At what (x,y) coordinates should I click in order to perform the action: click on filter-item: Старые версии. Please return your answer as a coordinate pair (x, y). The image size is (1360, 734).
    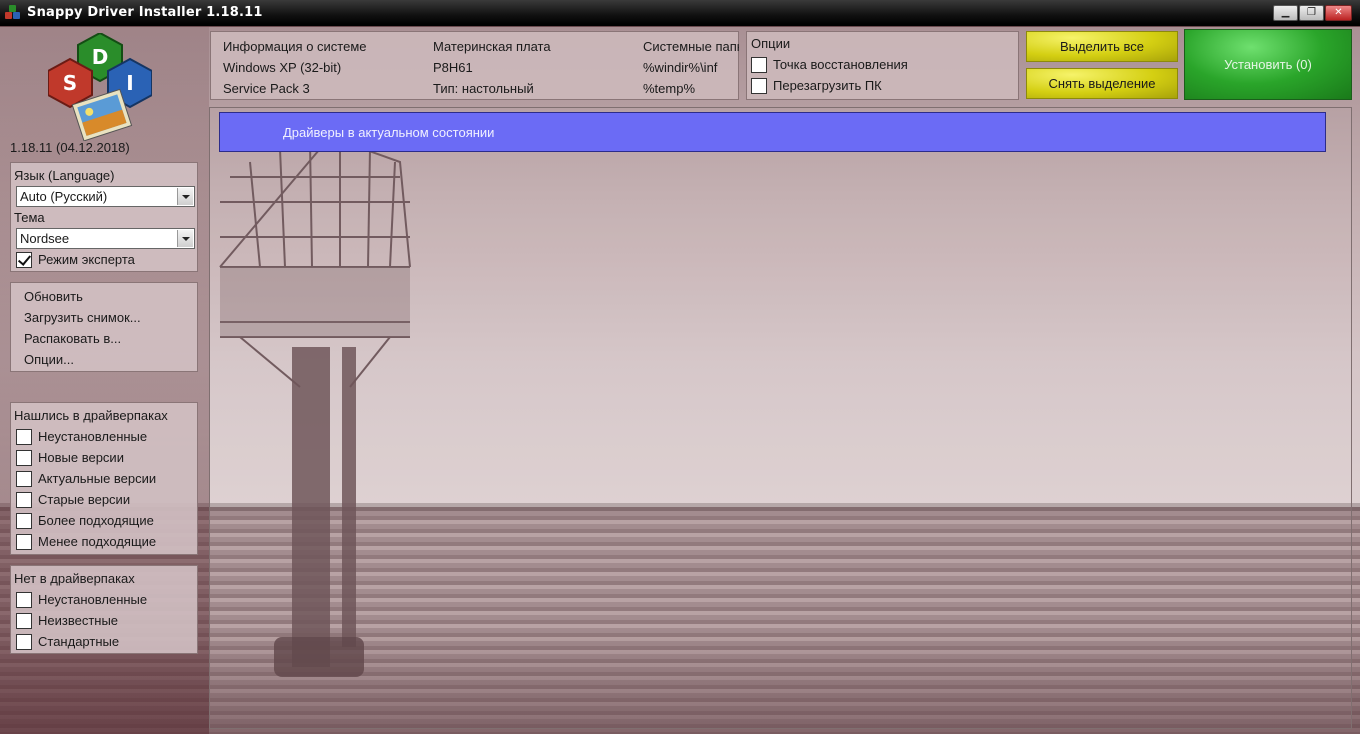
    Looking at the image, I should click on (105, 499).